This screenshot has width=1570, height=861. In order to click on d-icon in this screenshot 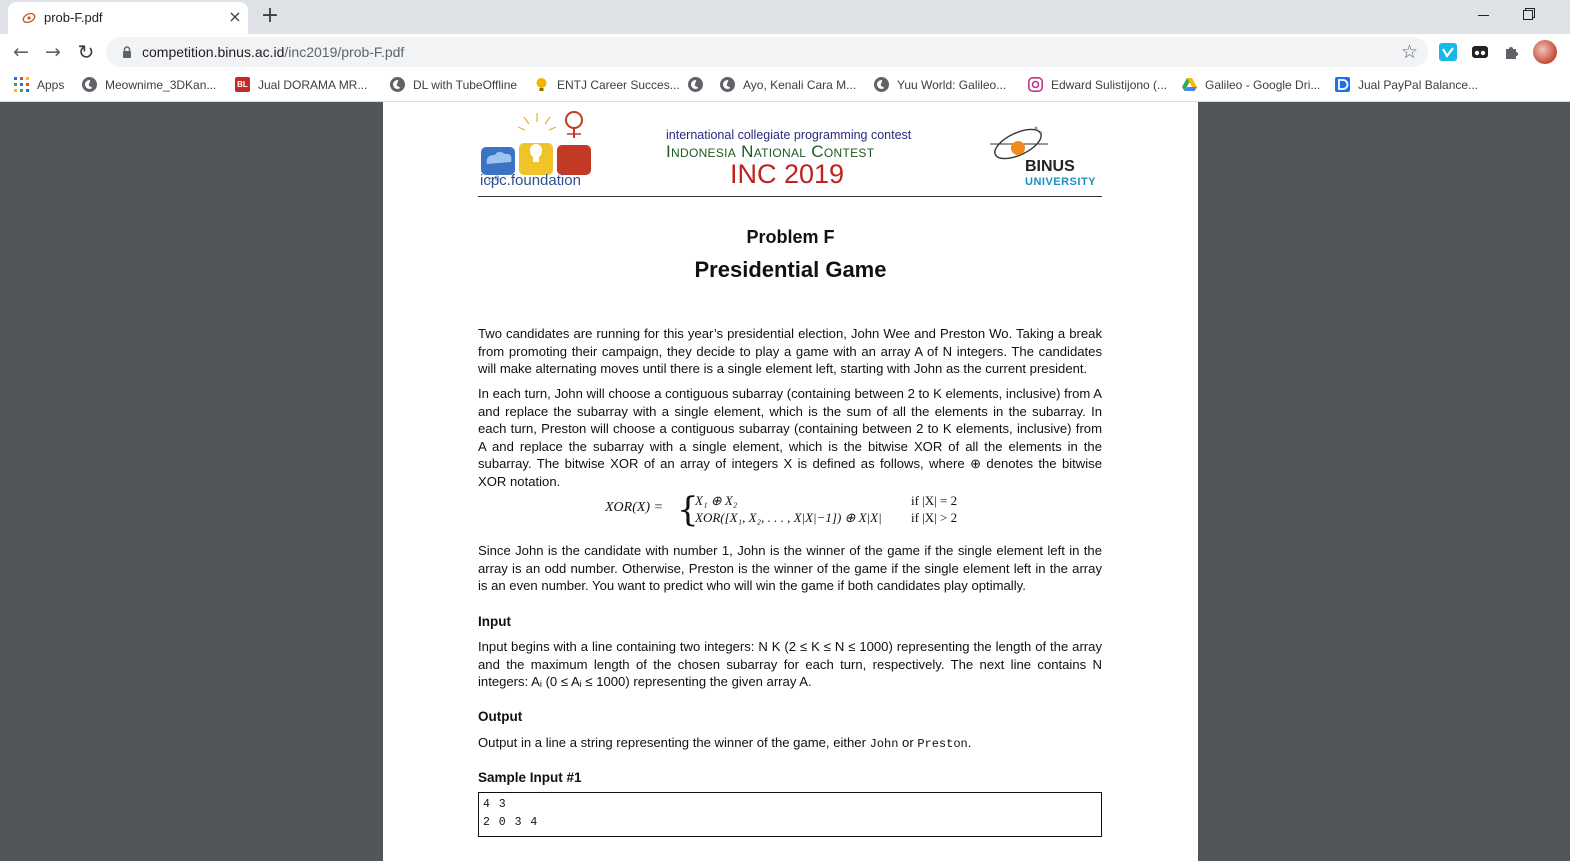, I will do `click(1342, 84)`.